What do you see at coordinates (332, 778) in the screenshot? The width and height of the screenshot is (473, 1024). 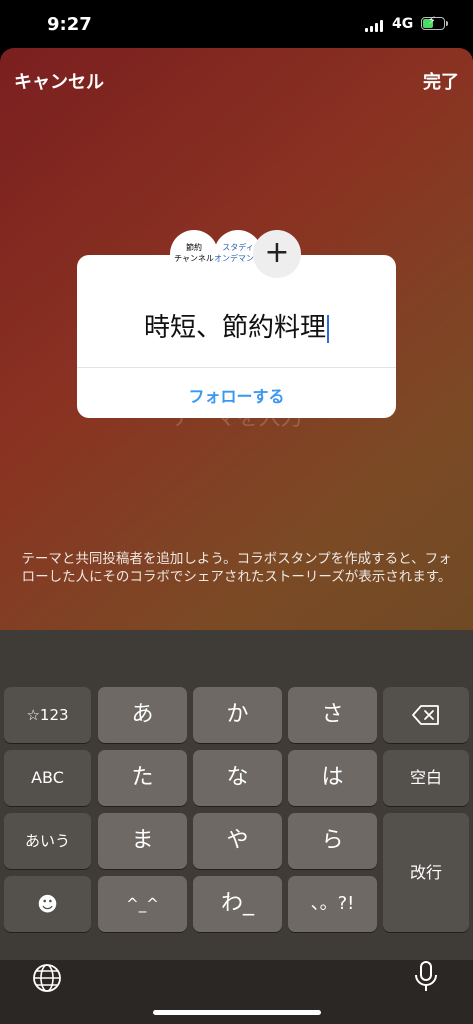 I see `key-ha: は` at bounding box center [332, 778].